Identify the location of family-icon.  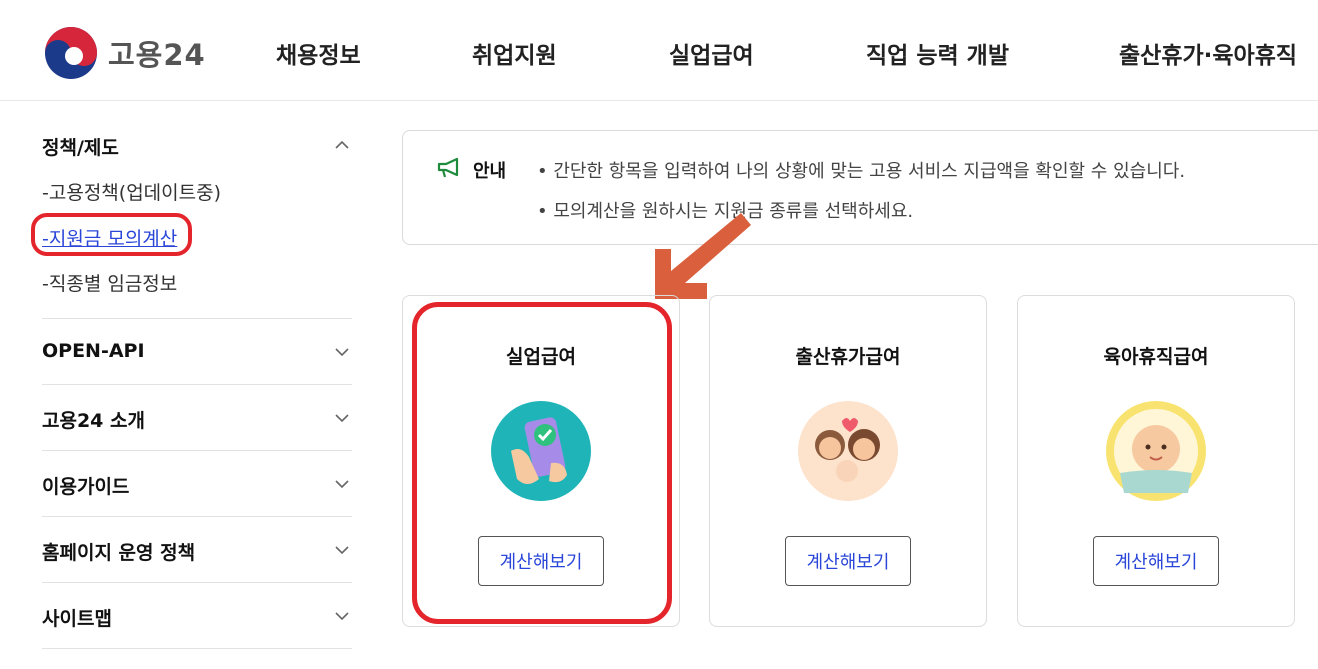
(848, 451).